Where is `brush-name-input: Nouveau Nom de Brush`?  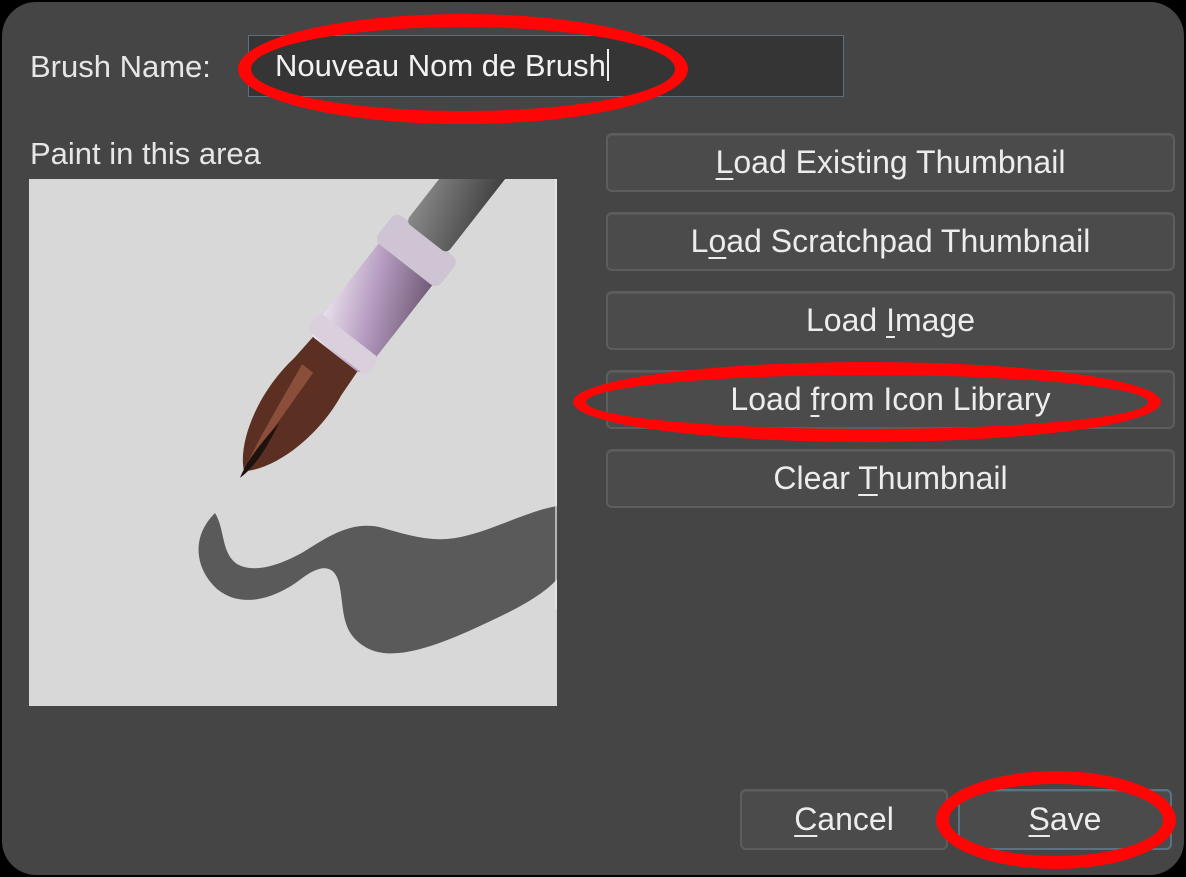 brush-name-input: Nouveau Nom de Brush is located at coordinates (546, 66).